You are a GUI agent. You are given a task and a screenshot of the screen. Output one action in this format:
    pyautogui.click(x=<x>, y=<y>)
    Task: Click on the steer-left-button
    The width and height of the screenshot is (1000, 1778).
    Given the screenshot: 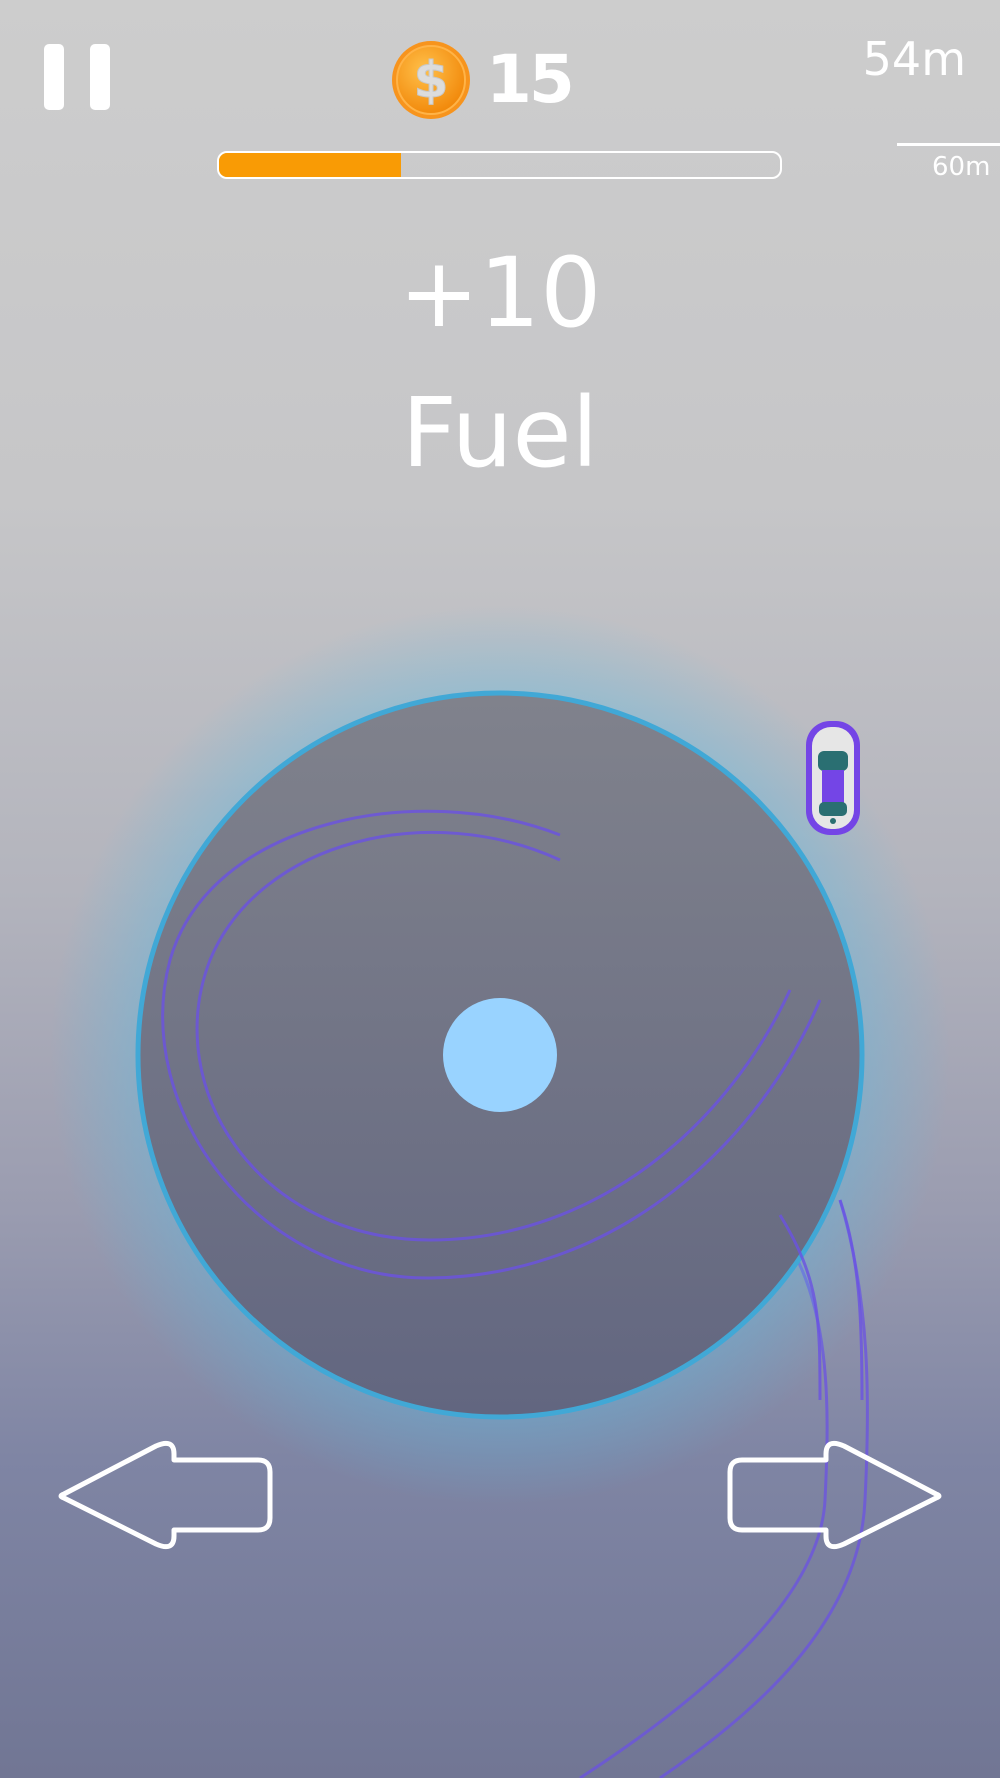 What is the action you would take?
    pyautogui.click(x=166, y=1492)
    